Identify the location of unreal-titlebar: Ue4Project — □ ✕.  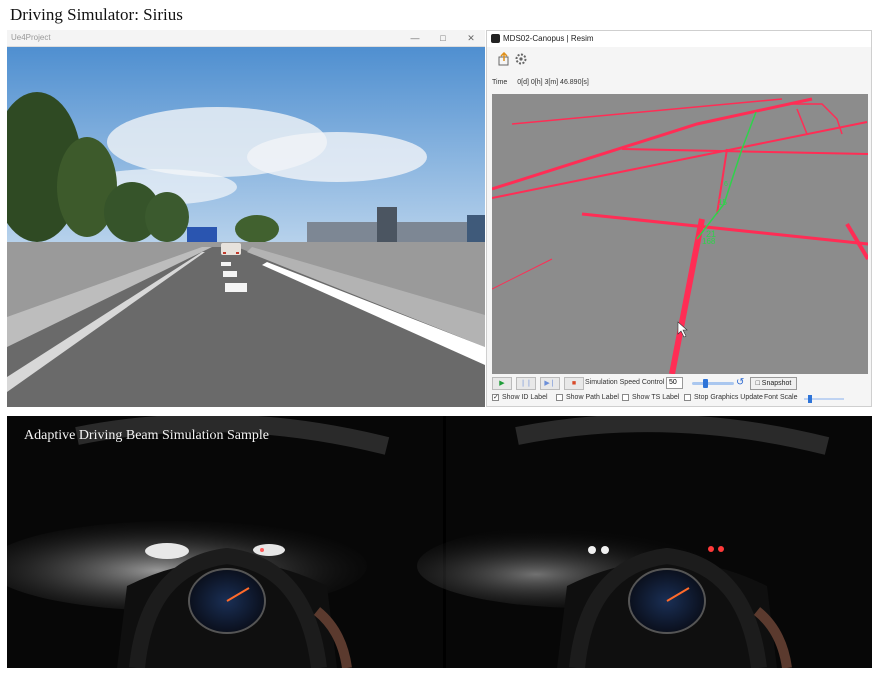
(246, 38).